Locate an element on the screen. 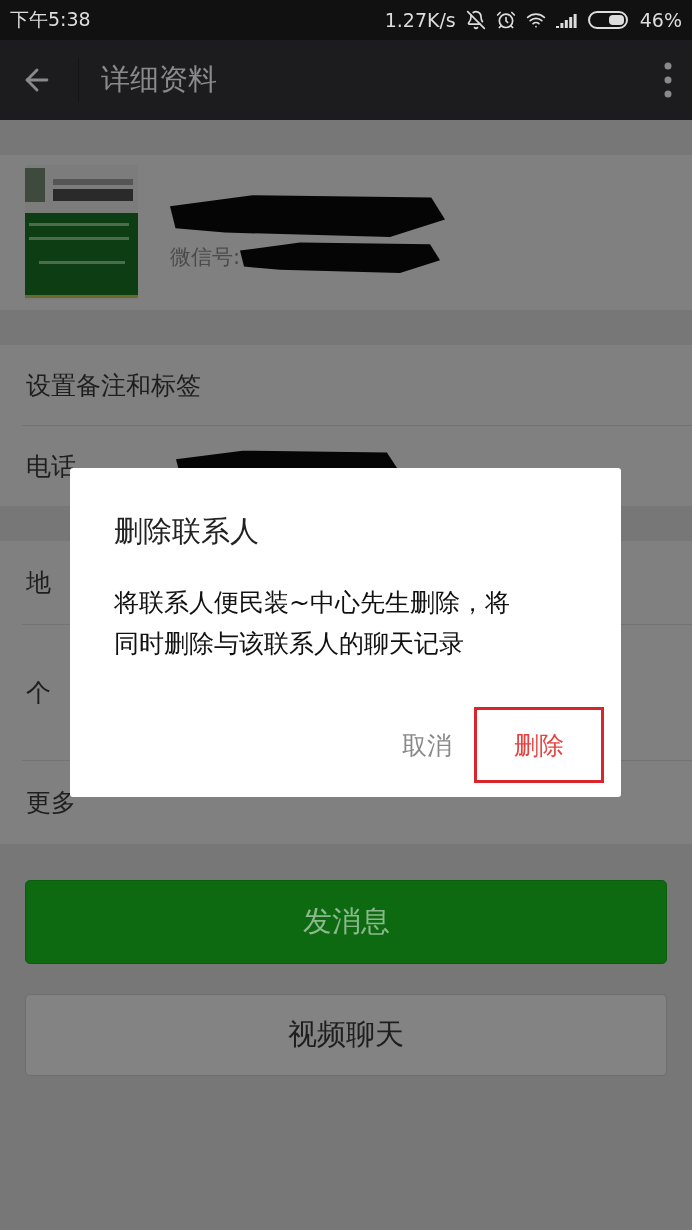 The width and height of the screenshot is (692, 1230). signal-icon is located at coordinates (566, 20).